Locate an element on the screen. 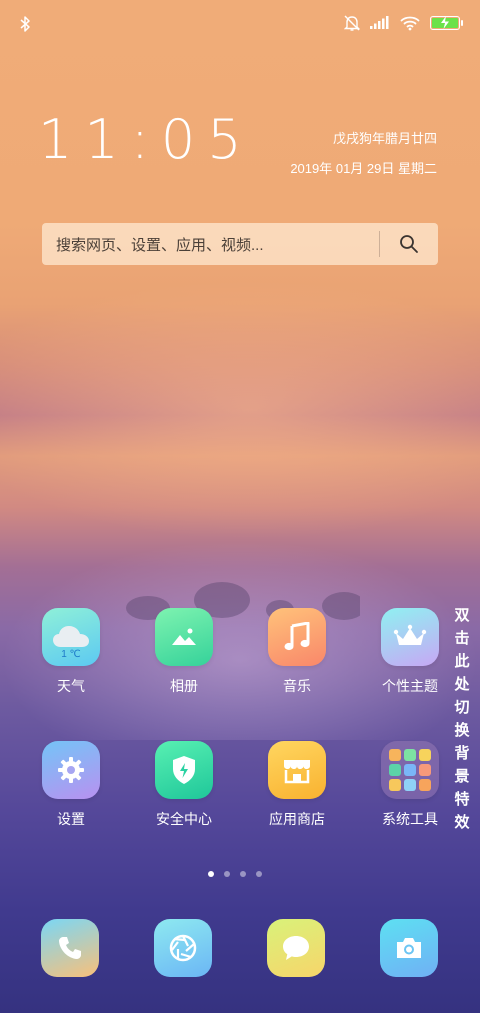 This screenshot has width=480, height=1013. app-weather: 1 ℃ 天气 is located at coordinates (71, 652).